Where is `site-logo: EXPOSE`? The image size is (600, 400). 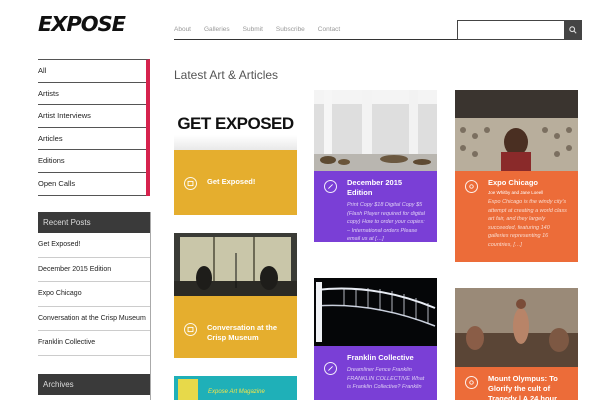
site-logo: EXPOSE is located at coordinates (94, 24).